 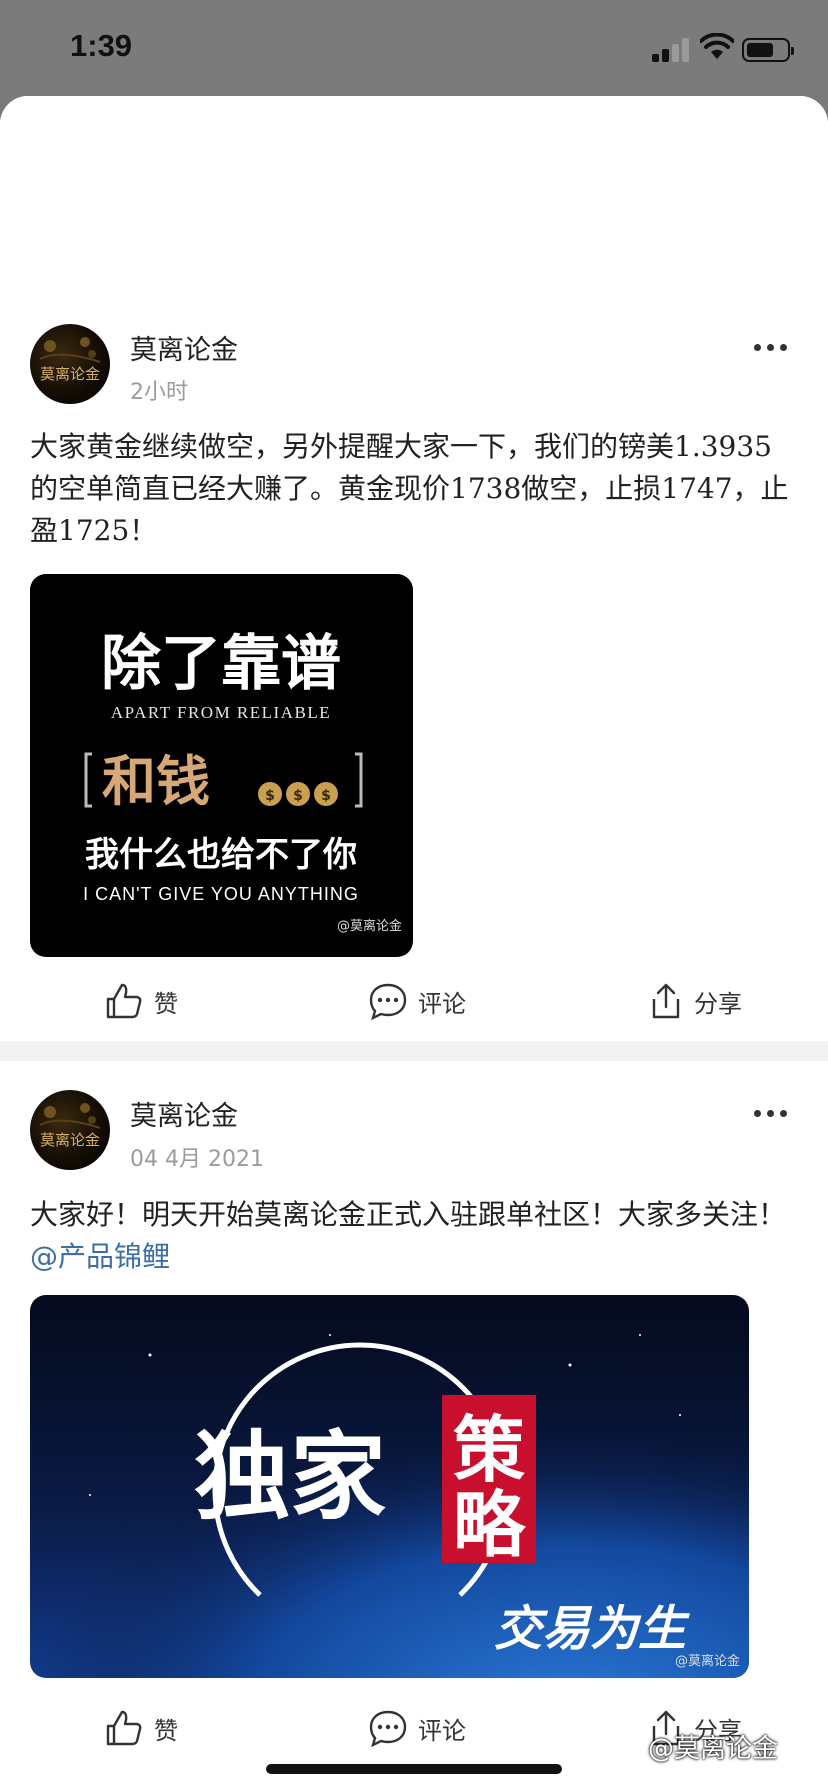 What do you see at coordinates (414, 1051) in the screenshot?
I see `post-divider` at bounding box center [414, 1051].